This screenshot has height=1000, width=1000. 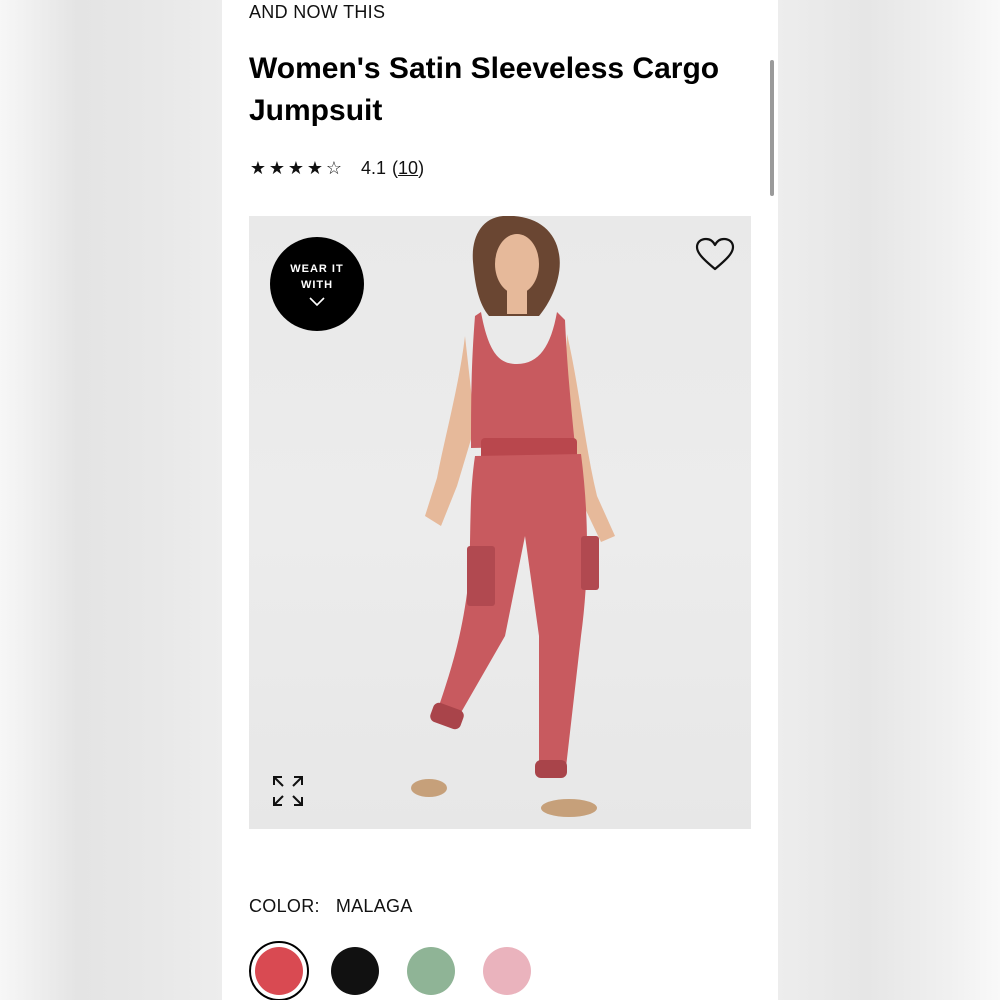 I want to click on star-rating: ★ ★ ★ ★ ☆, so click(x=296, y=168).